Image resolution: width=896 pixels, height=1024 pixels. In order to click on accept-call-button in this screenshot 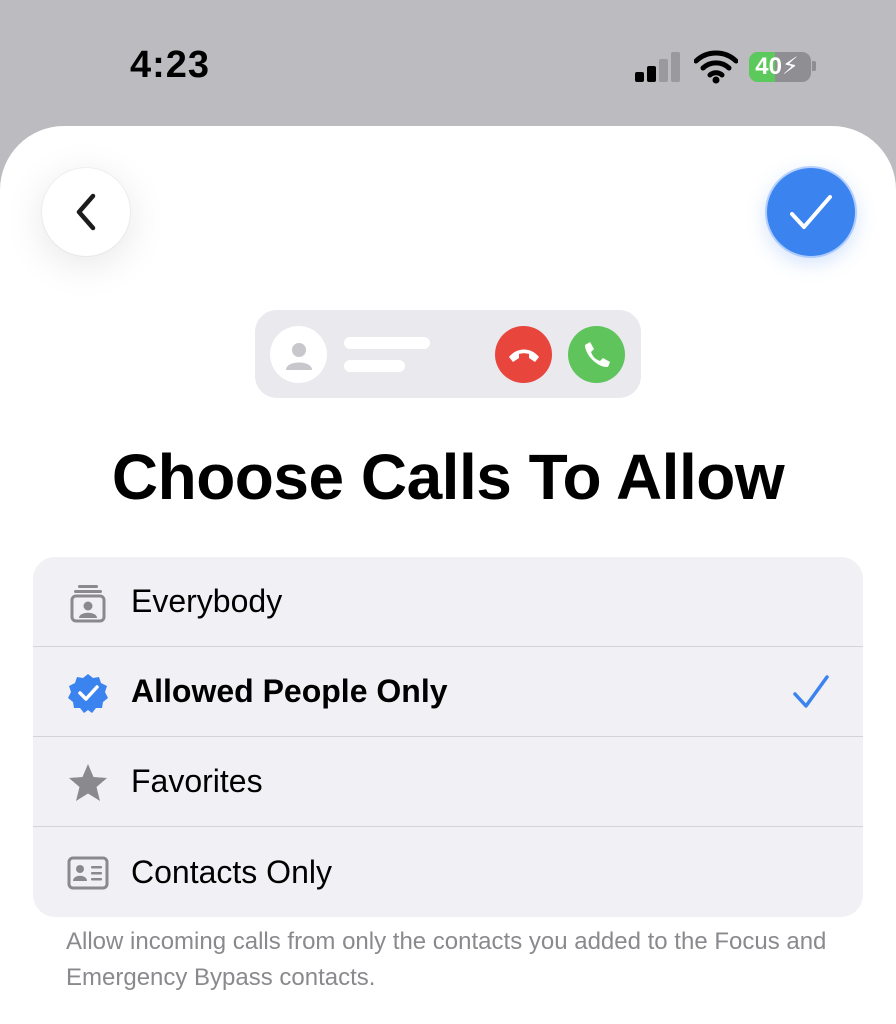, I will do `click(596, 354)`.